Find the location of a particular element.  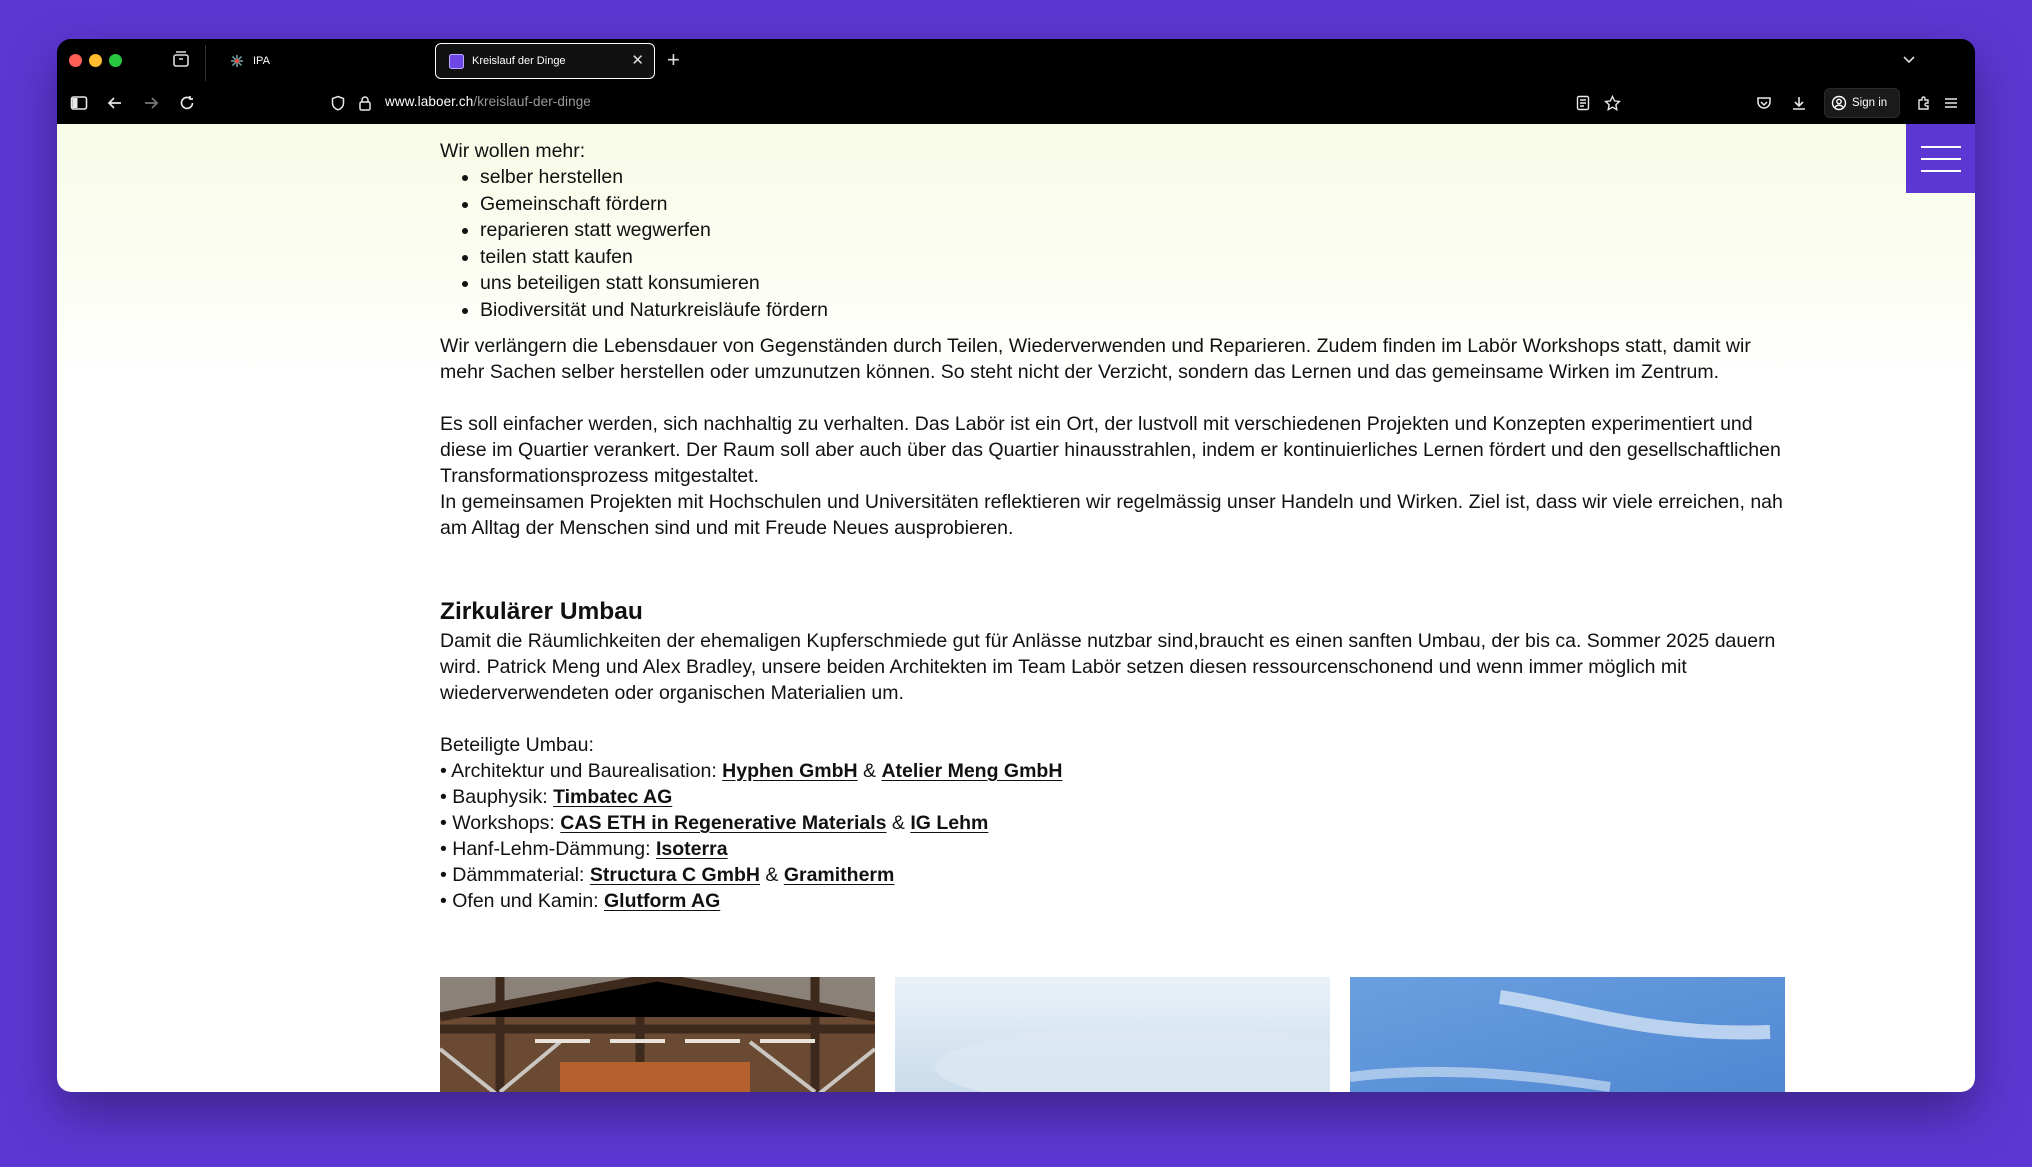

back-icon is located at coordinates (115, 103).